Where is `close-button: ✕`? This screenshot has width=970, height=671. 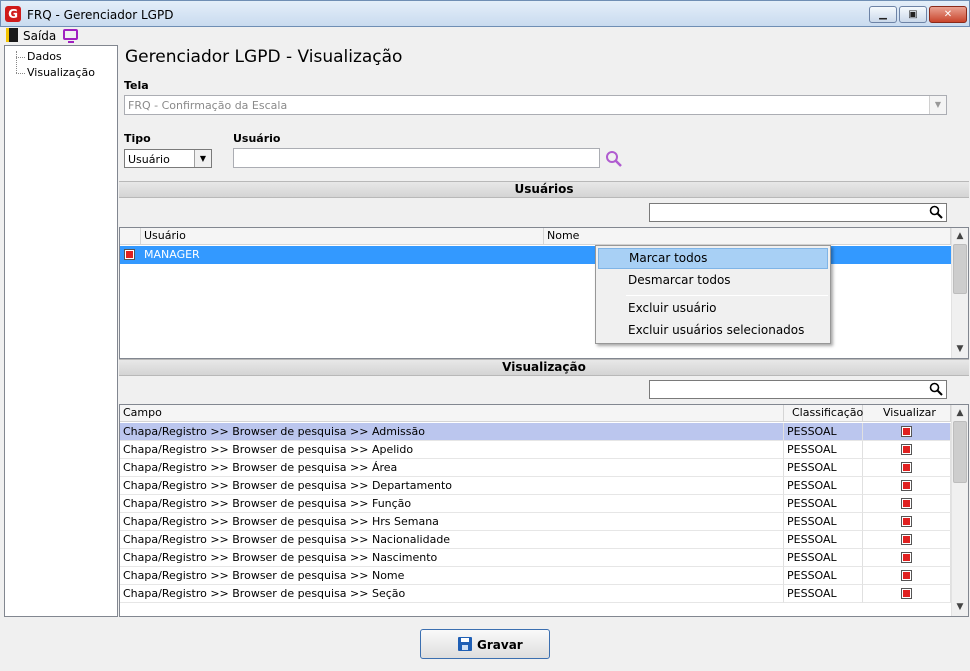 close-button: ✕ is located at coordinates (948, 14).